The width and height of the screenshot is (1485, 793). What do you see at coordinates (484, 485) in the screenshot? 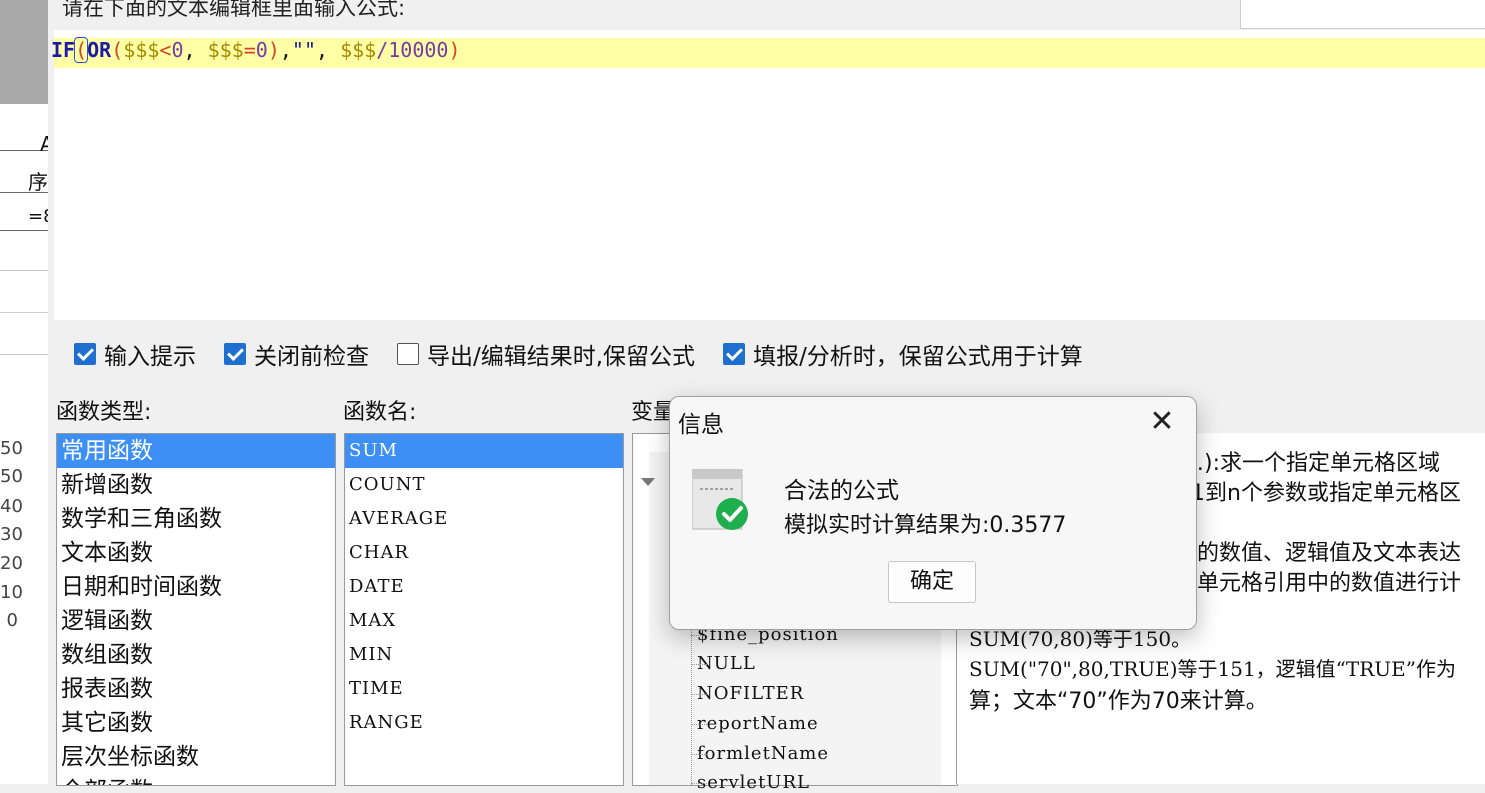
I see `list-item: COUNT` at bounding box center [484, 485].